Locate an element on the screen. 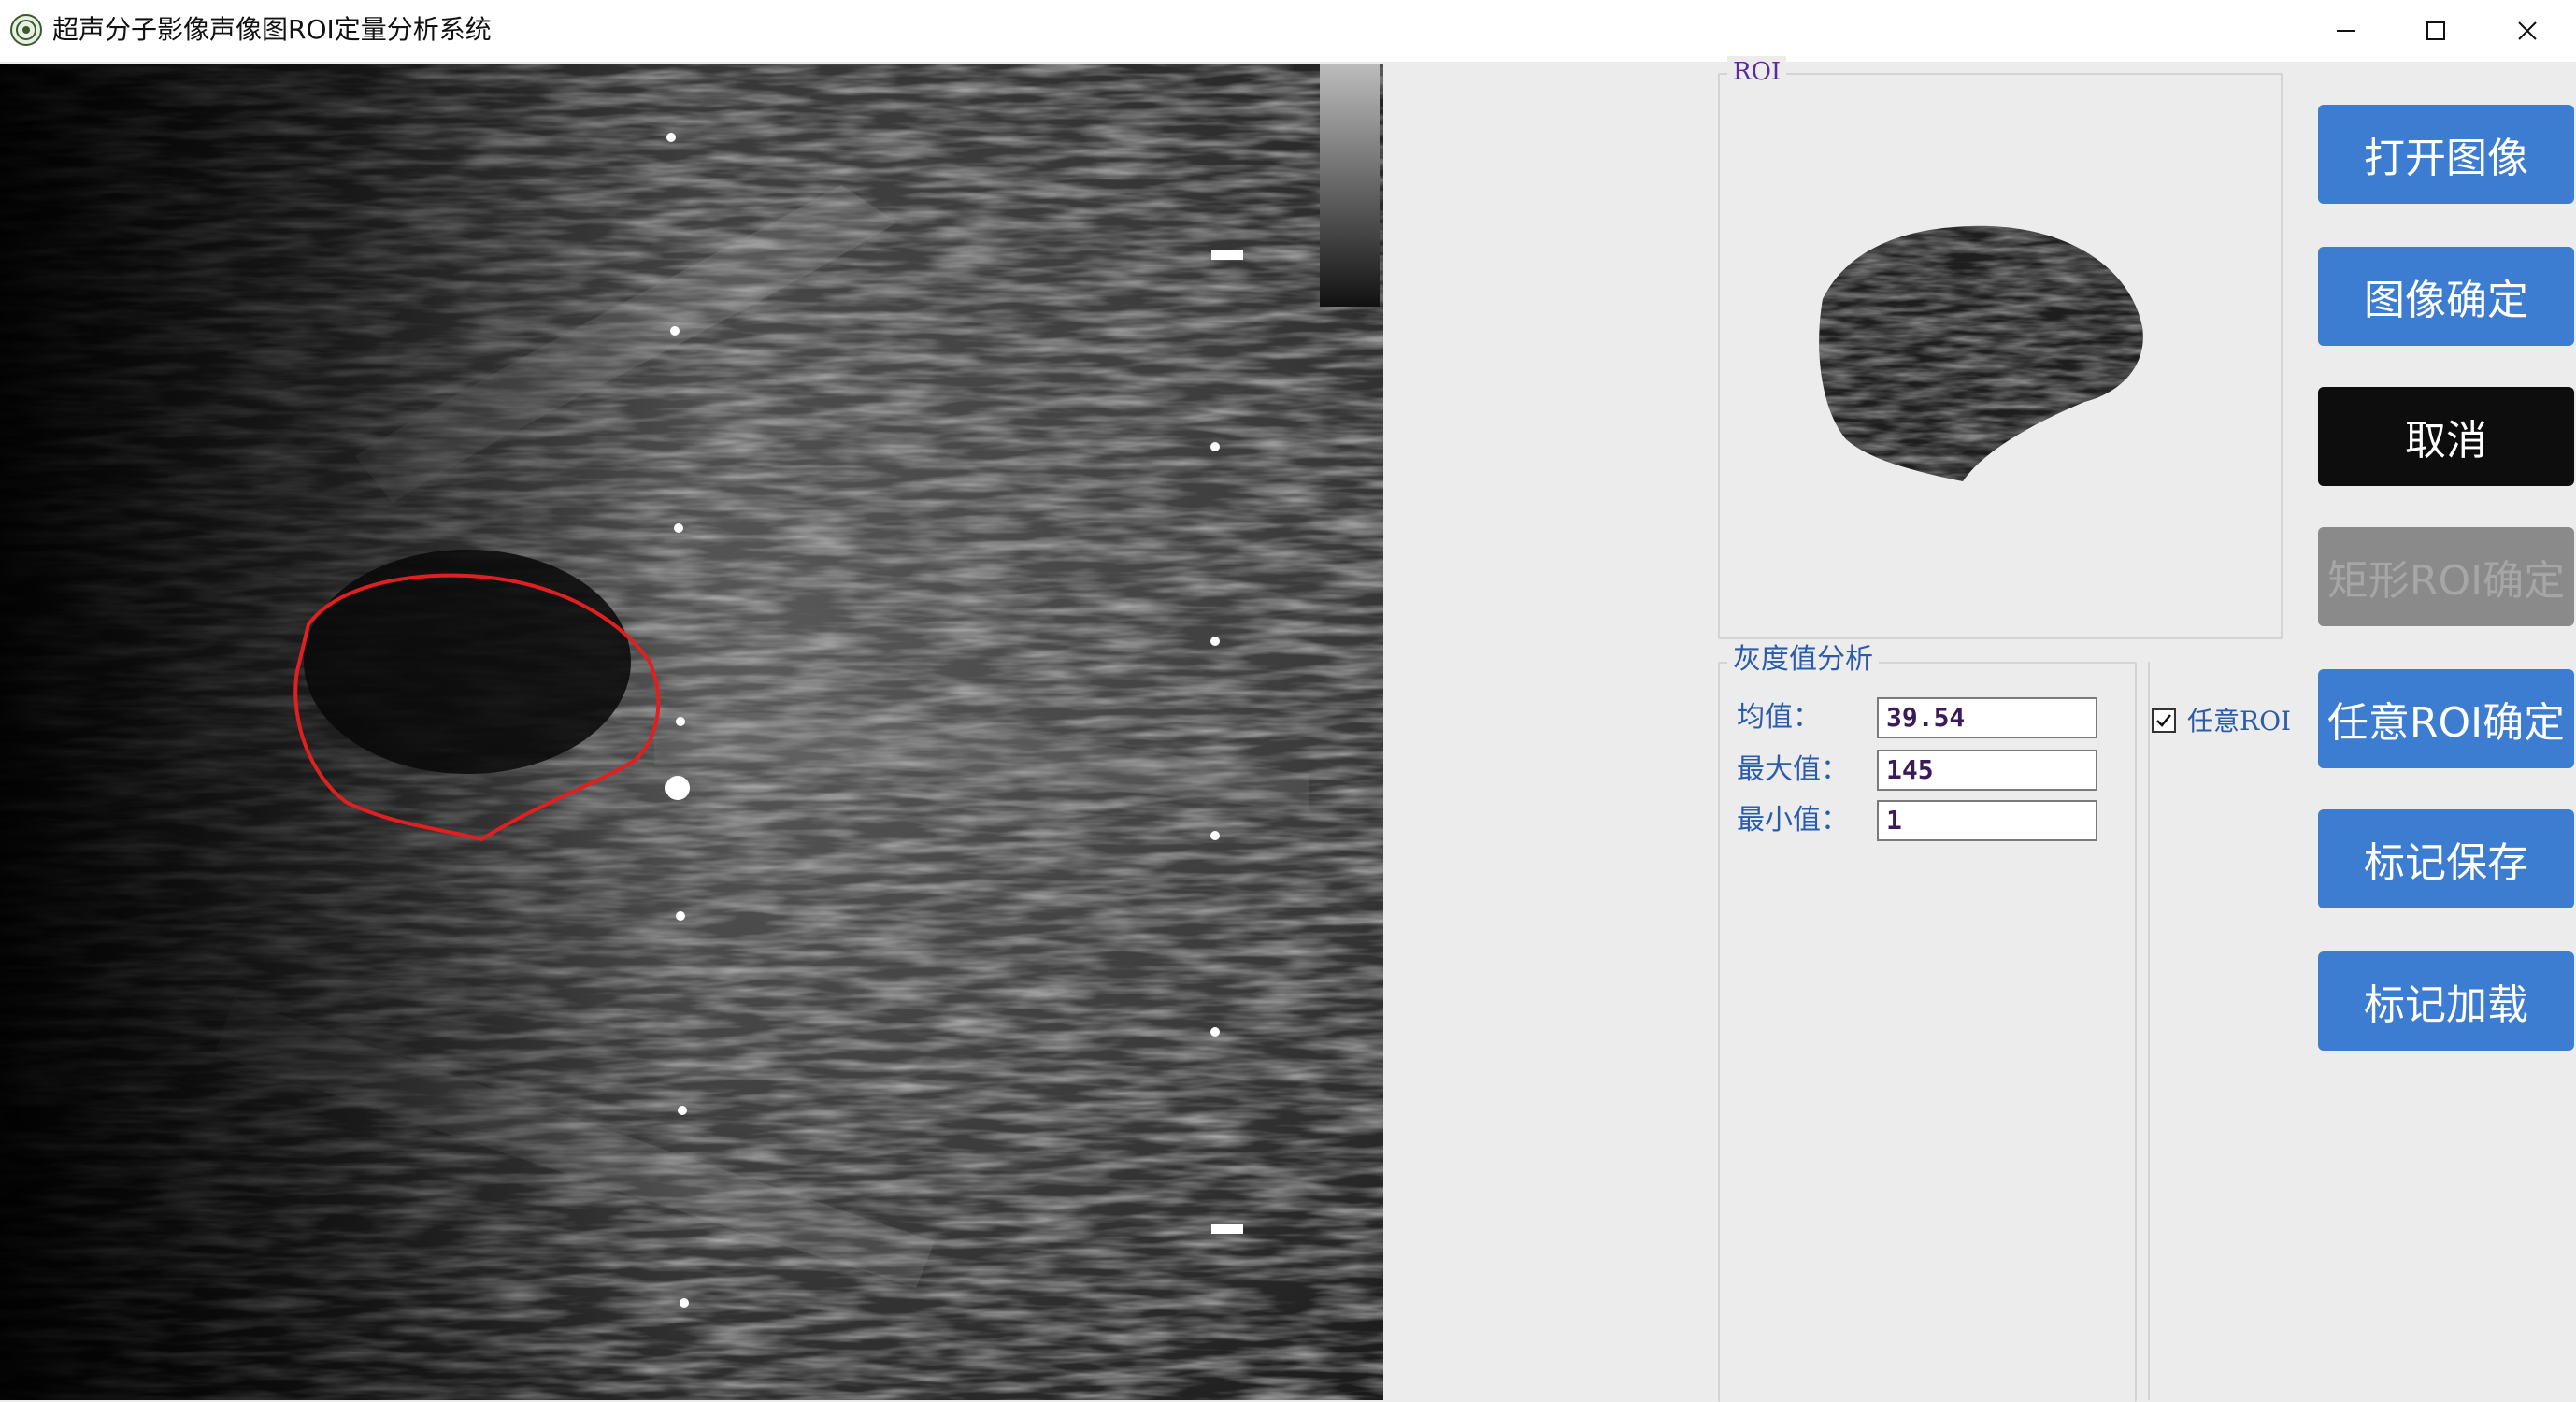  maximize-icon is located at coordinates (2436, 31).